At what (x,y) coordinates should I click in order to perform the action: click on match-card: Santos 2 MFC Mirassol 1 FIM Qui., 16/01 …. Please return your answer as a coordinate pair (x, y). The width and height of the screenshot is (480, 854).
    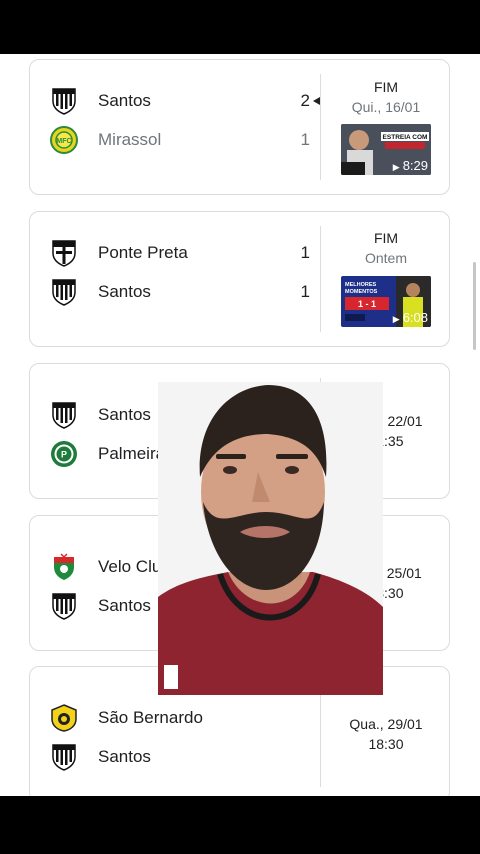
    Looking at the image, I should click on (239, 127).